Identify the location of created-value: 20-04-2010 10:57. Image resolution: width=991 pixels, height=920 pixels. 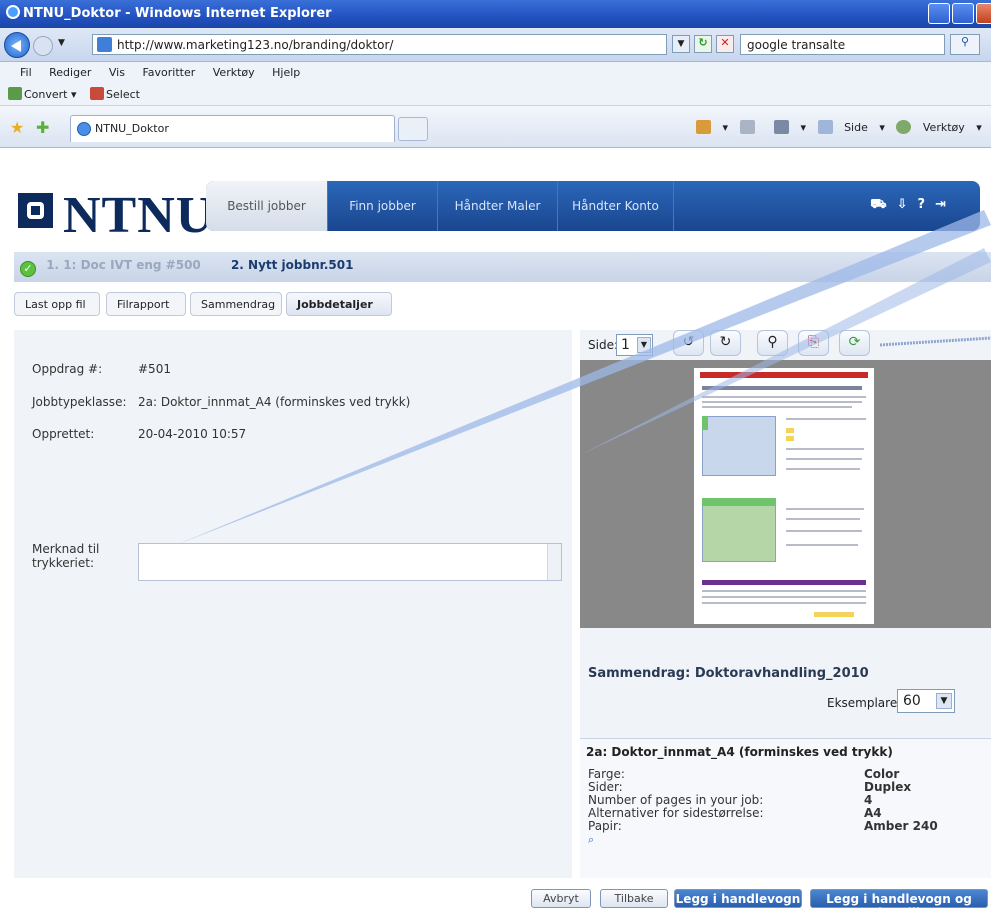
(192, 434).